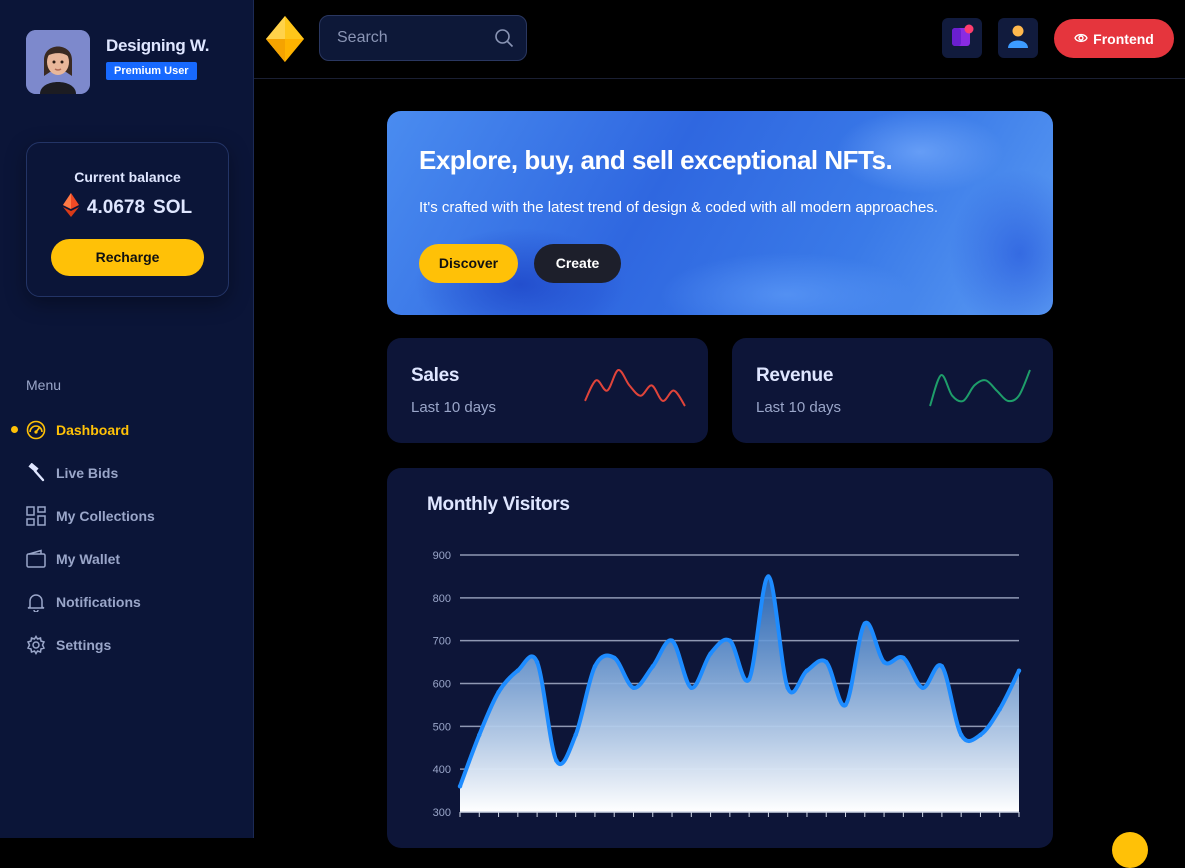 Image resolution: width=1185 pixels, height=868 pixels. What do you see at coordinates (36, 430) in the screenshot?
I see `dashboard-icon` at bounding box center [36, 430].